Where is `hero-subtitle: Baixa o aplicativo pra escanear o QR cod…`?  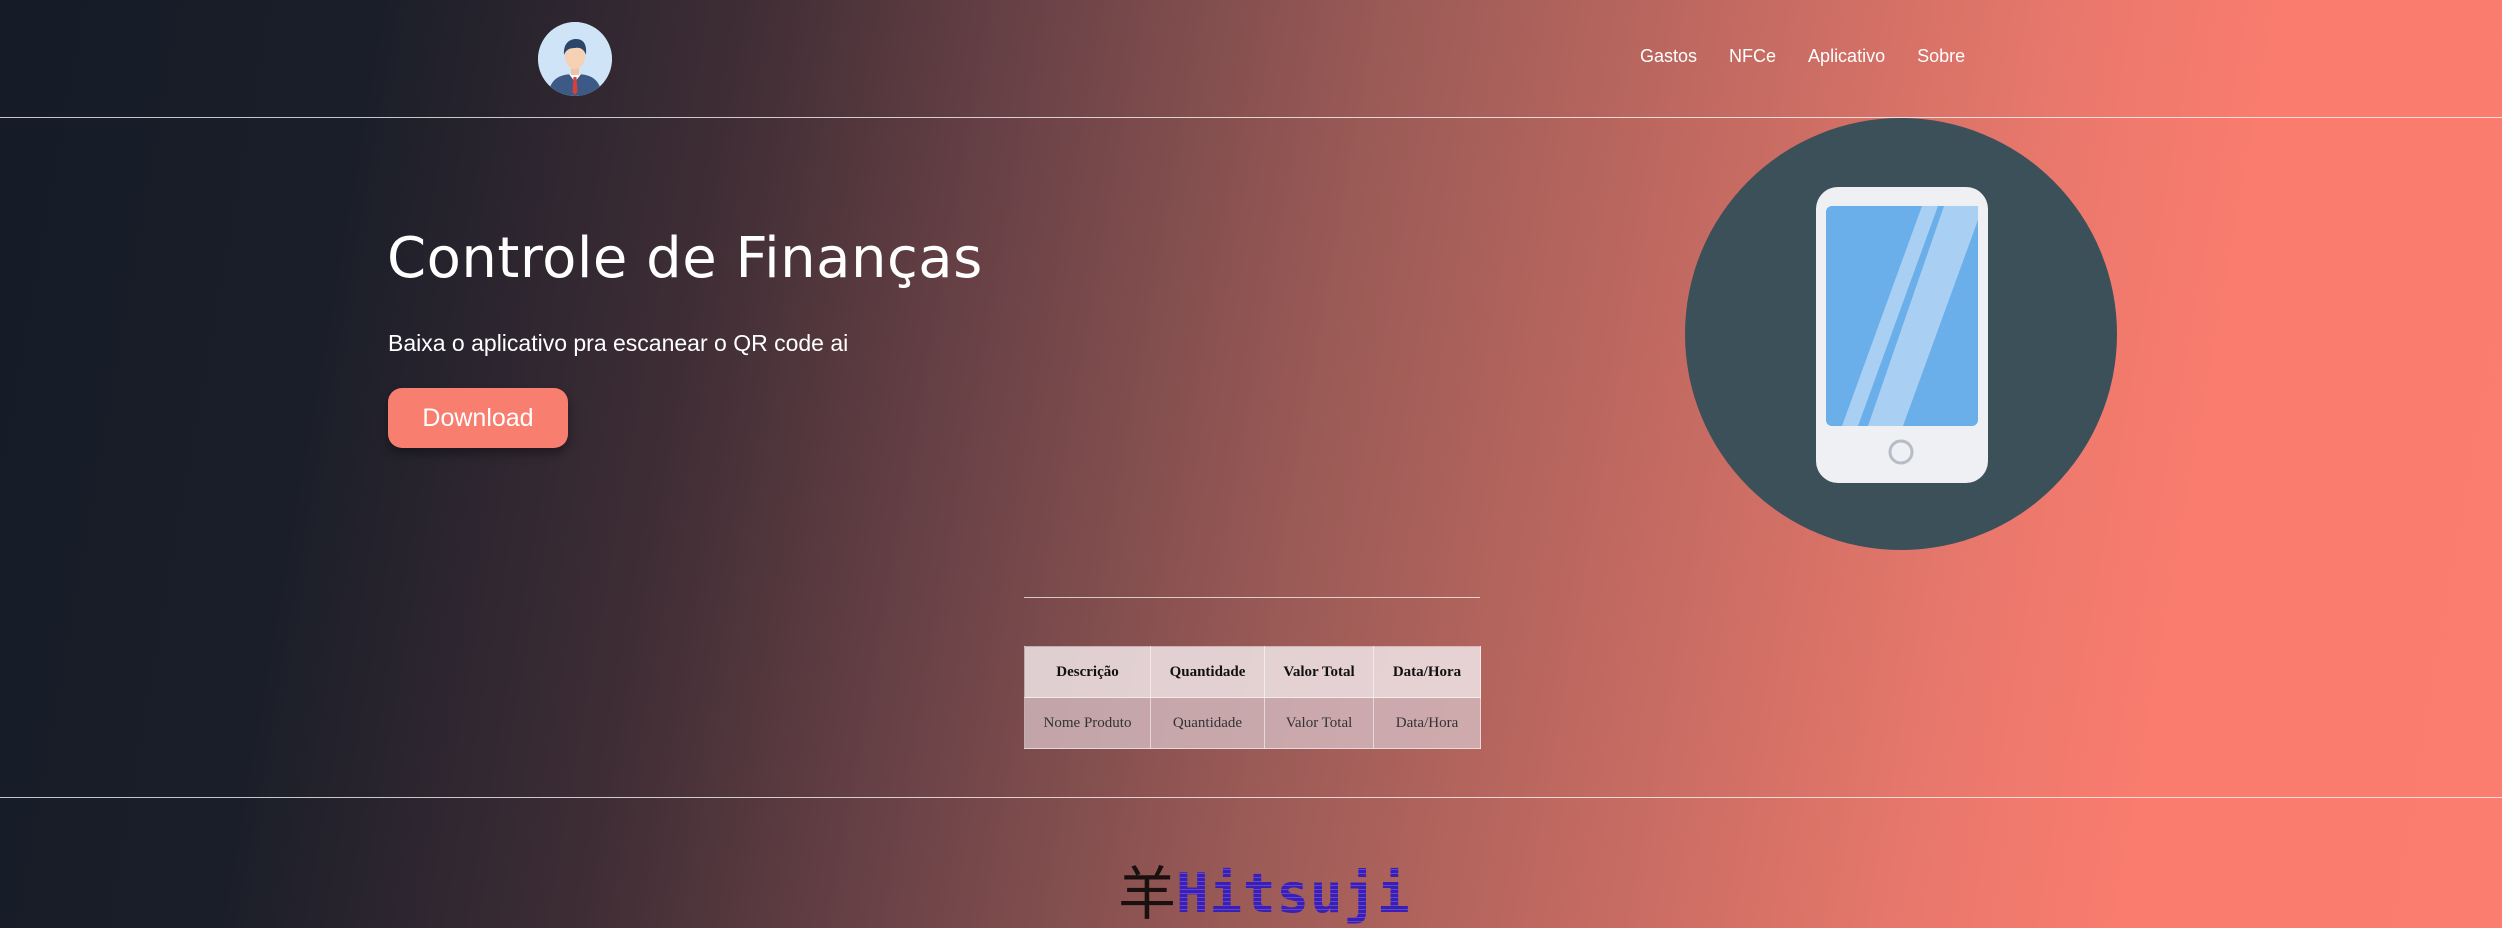 hero-subtitle: Baixa o aplicativo pra escanear o QR cod… is located at coordinates (618, 343).